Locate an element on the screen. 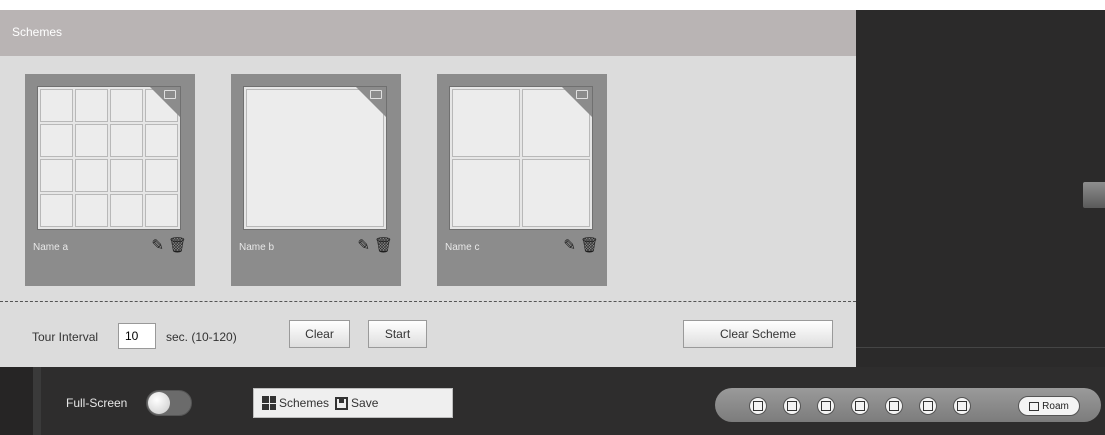 The image size is (1105, 435). fullscreen-label: Full-Screen is located at coordinates (97, 403).